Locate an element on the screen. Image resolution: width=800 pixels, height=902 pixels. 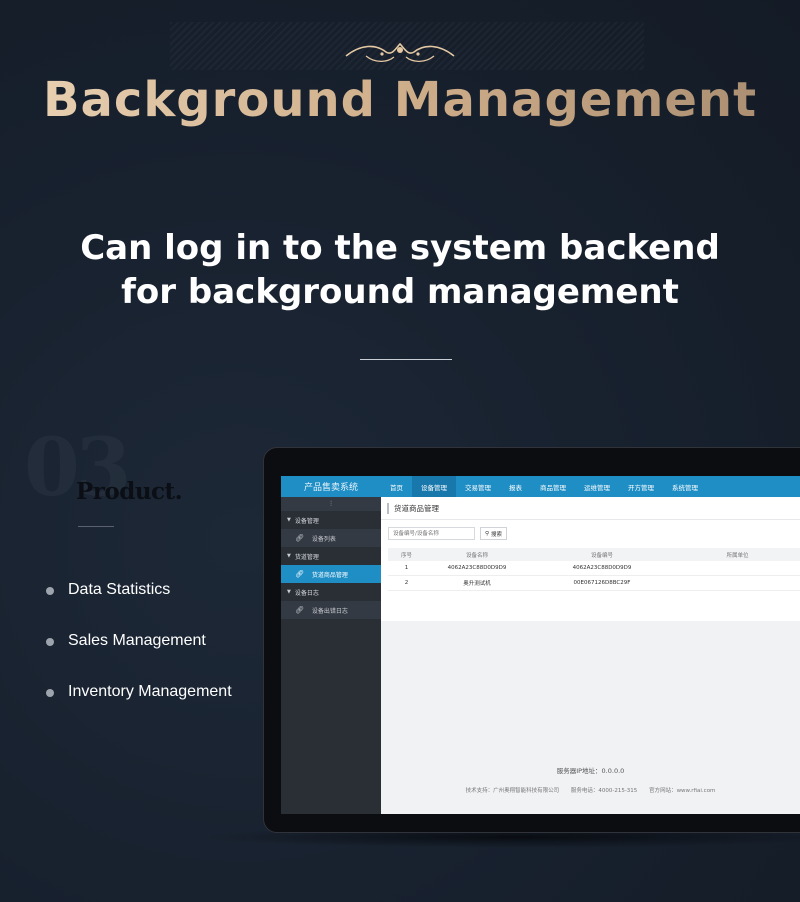
sidebar-item-channel-products: 🔗︎ 货道商品管理 is located at coordinates (331, 574).